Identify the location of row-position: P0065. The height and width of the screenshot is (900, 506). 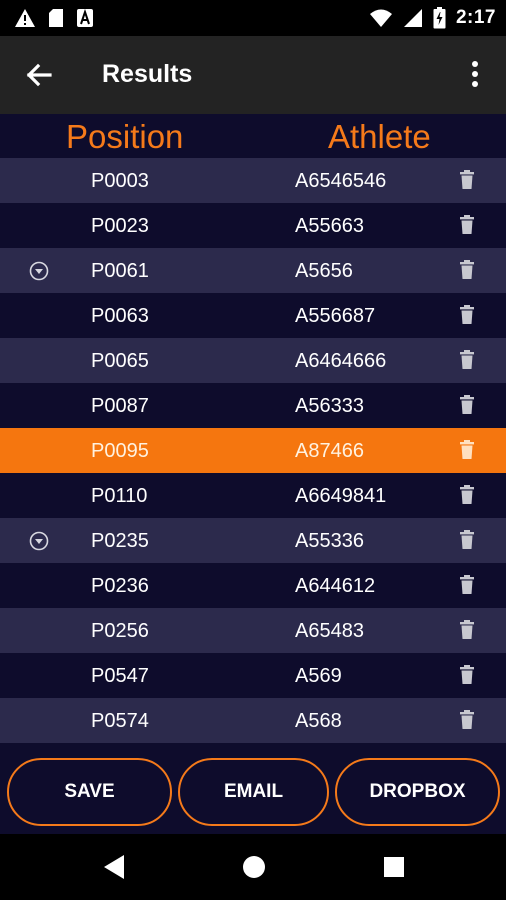
(120, 361).